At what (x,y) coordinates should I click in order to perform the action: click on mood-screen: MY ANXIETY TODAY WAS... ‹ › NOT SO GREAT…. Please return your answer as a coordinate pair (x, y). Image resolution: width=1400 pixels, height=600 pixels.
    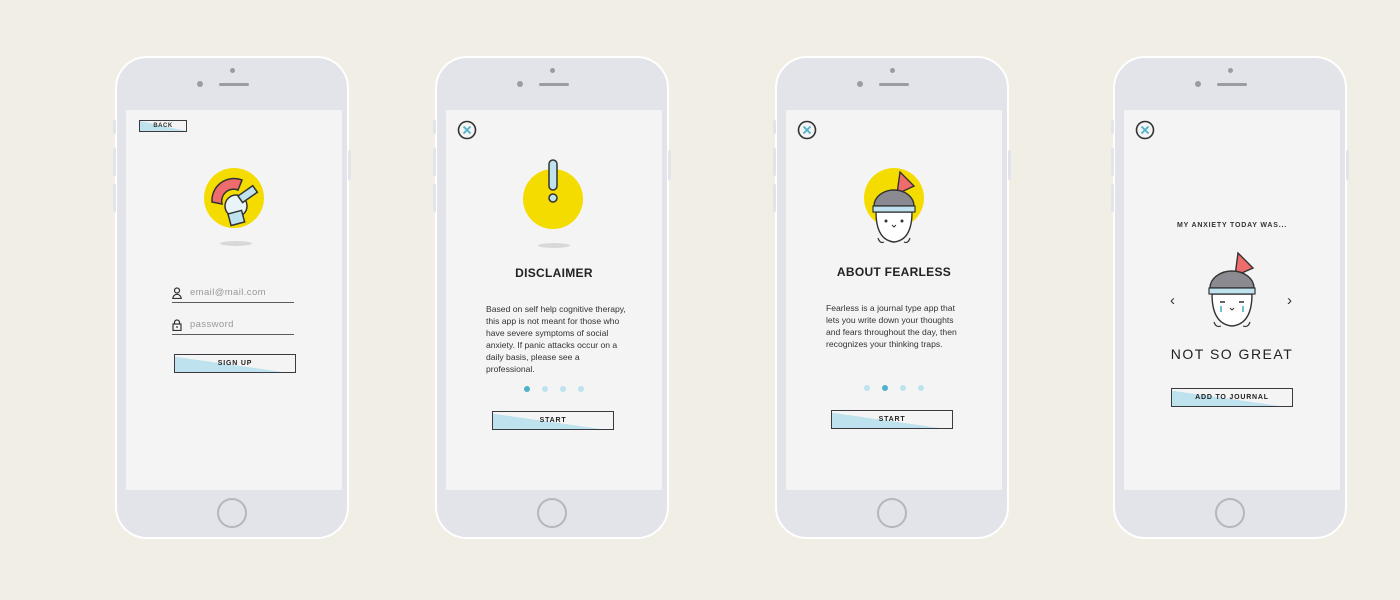
    Looking at the image, I should click on (1232, 300).